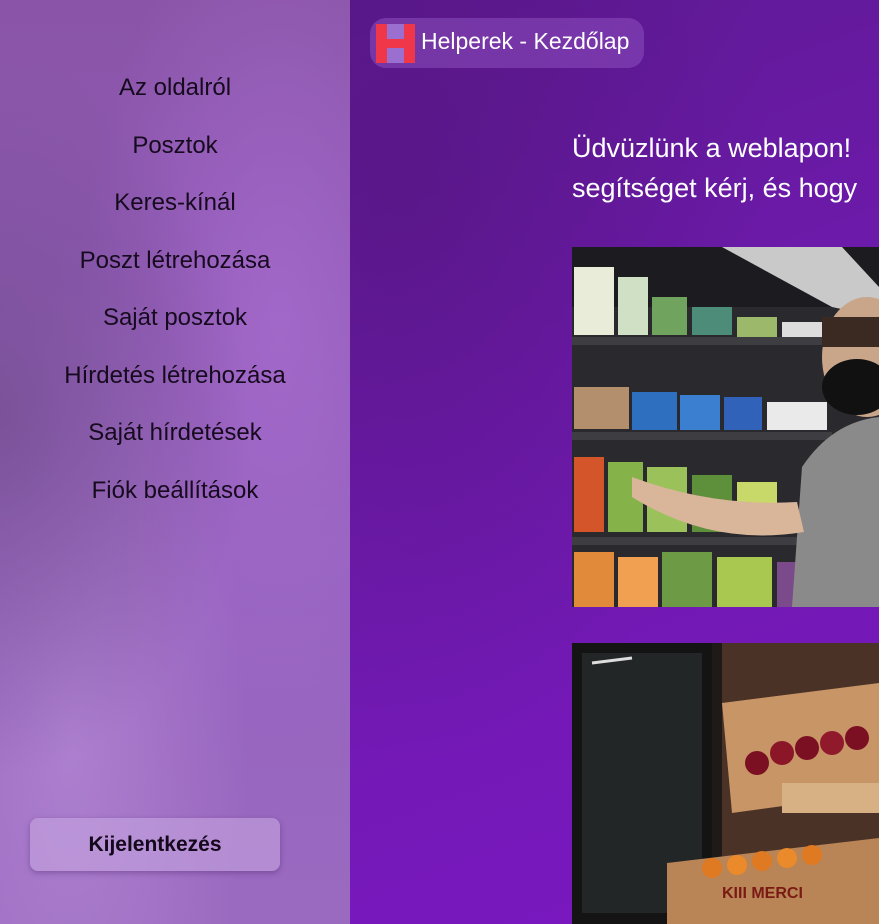  What do you see at coordinates (175, 95) in the screenshot?
I see `sidebar-item-about: Az oldalról` at bounding box center [175, 95].